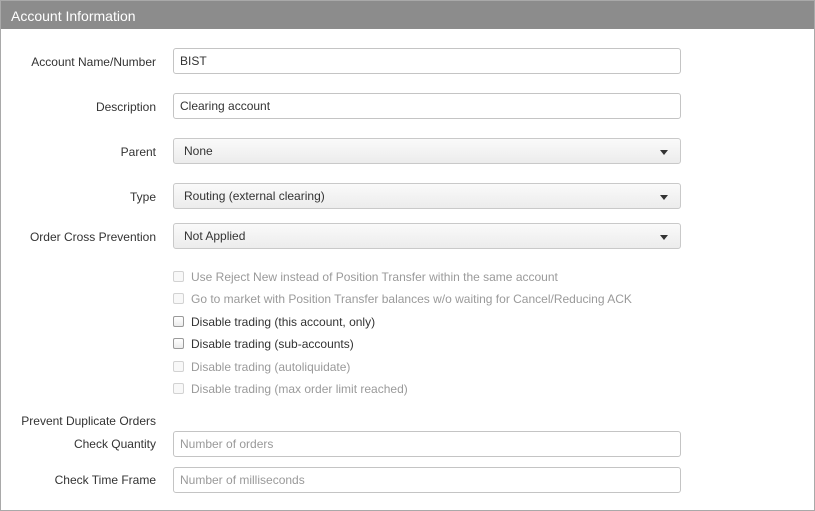 This screenshot has height=511, width=815. I want to click on type-label: Type, so click(142, 197).